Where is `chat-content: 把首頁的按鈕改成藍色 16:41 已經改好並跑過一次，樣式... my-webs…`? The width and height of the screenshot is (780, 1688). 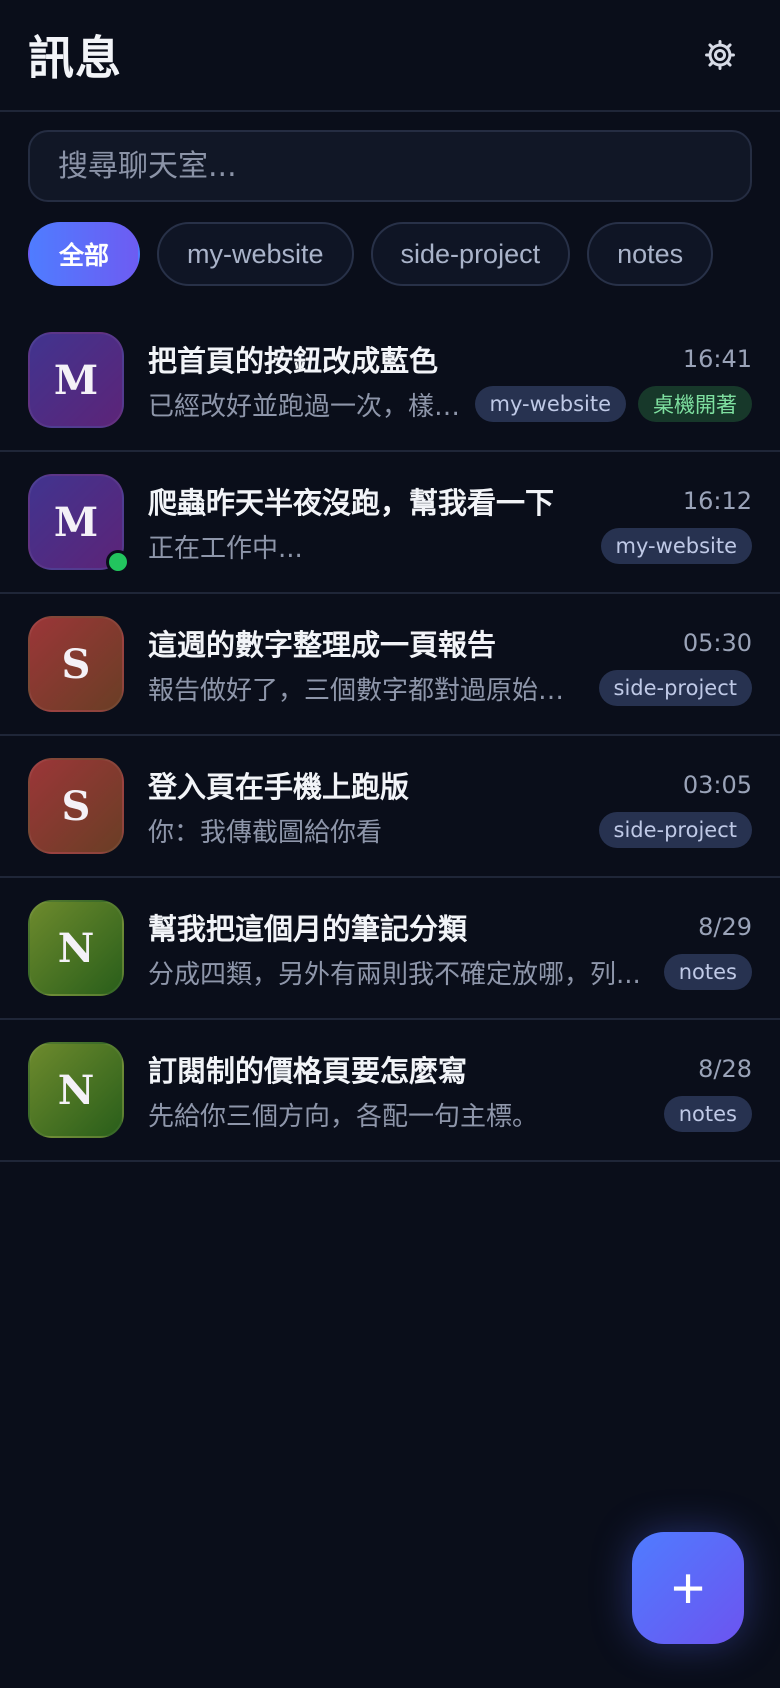 chat-content: 把首頁的按鈕改成藍色 16:41 已經改好並跑過一次，樣式... my-webs… is located at coordinates (450, 380).